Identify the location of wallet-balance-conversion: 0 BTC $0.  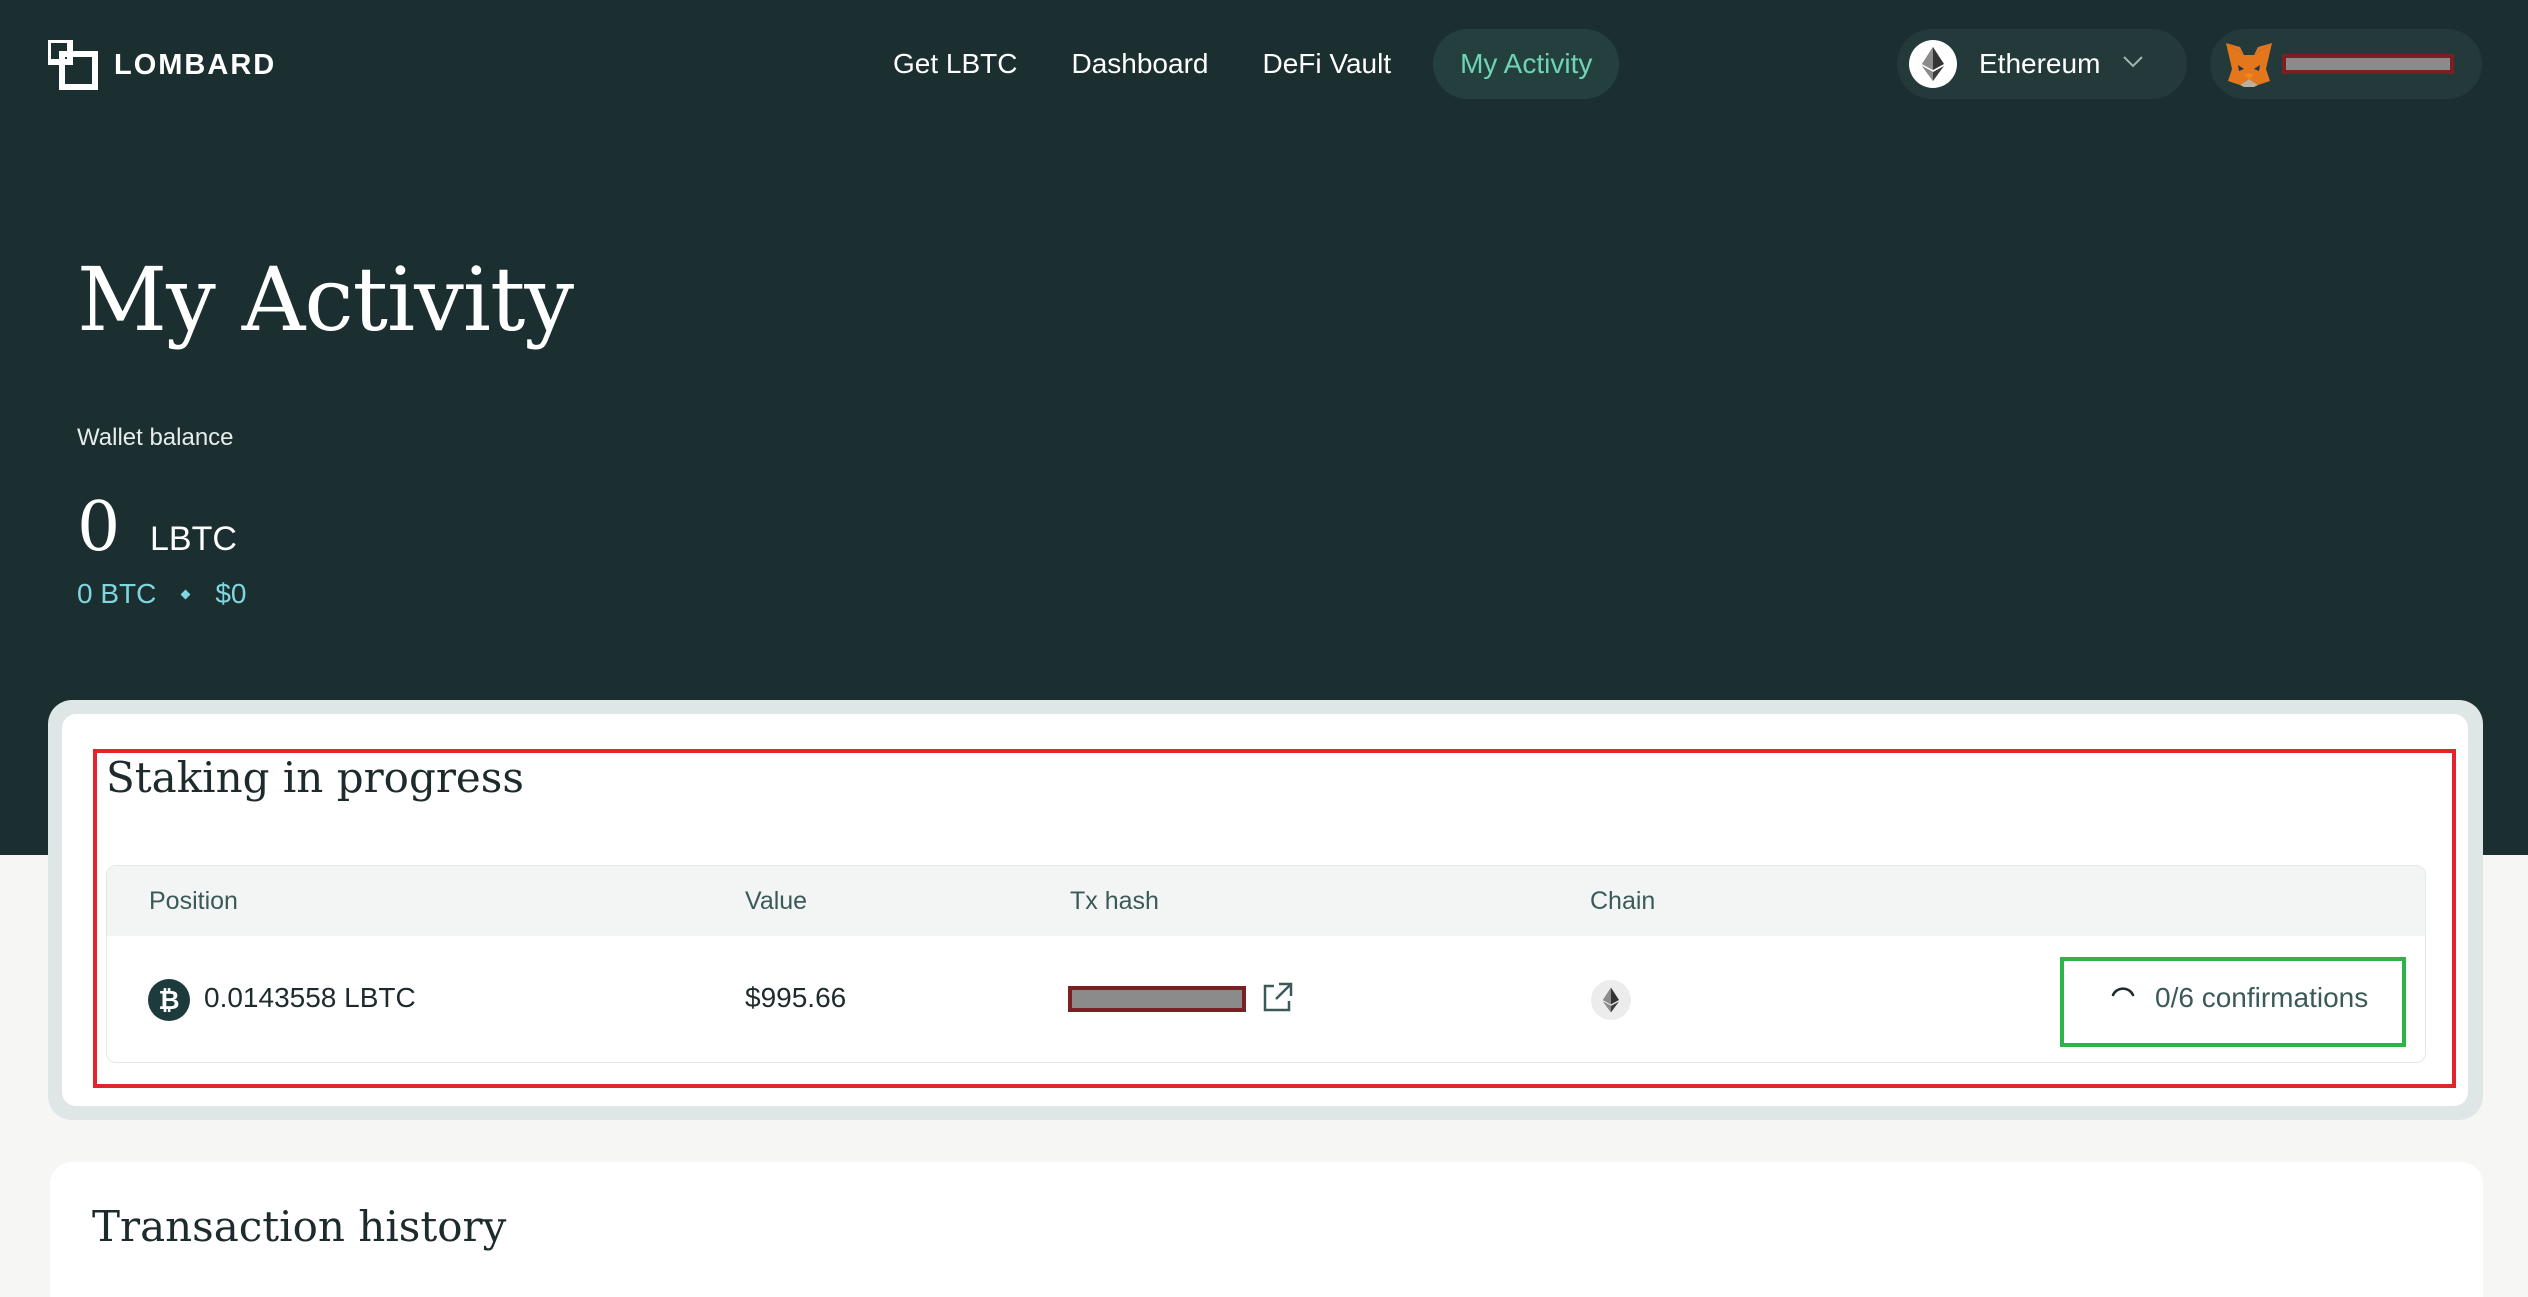
(162, 594).